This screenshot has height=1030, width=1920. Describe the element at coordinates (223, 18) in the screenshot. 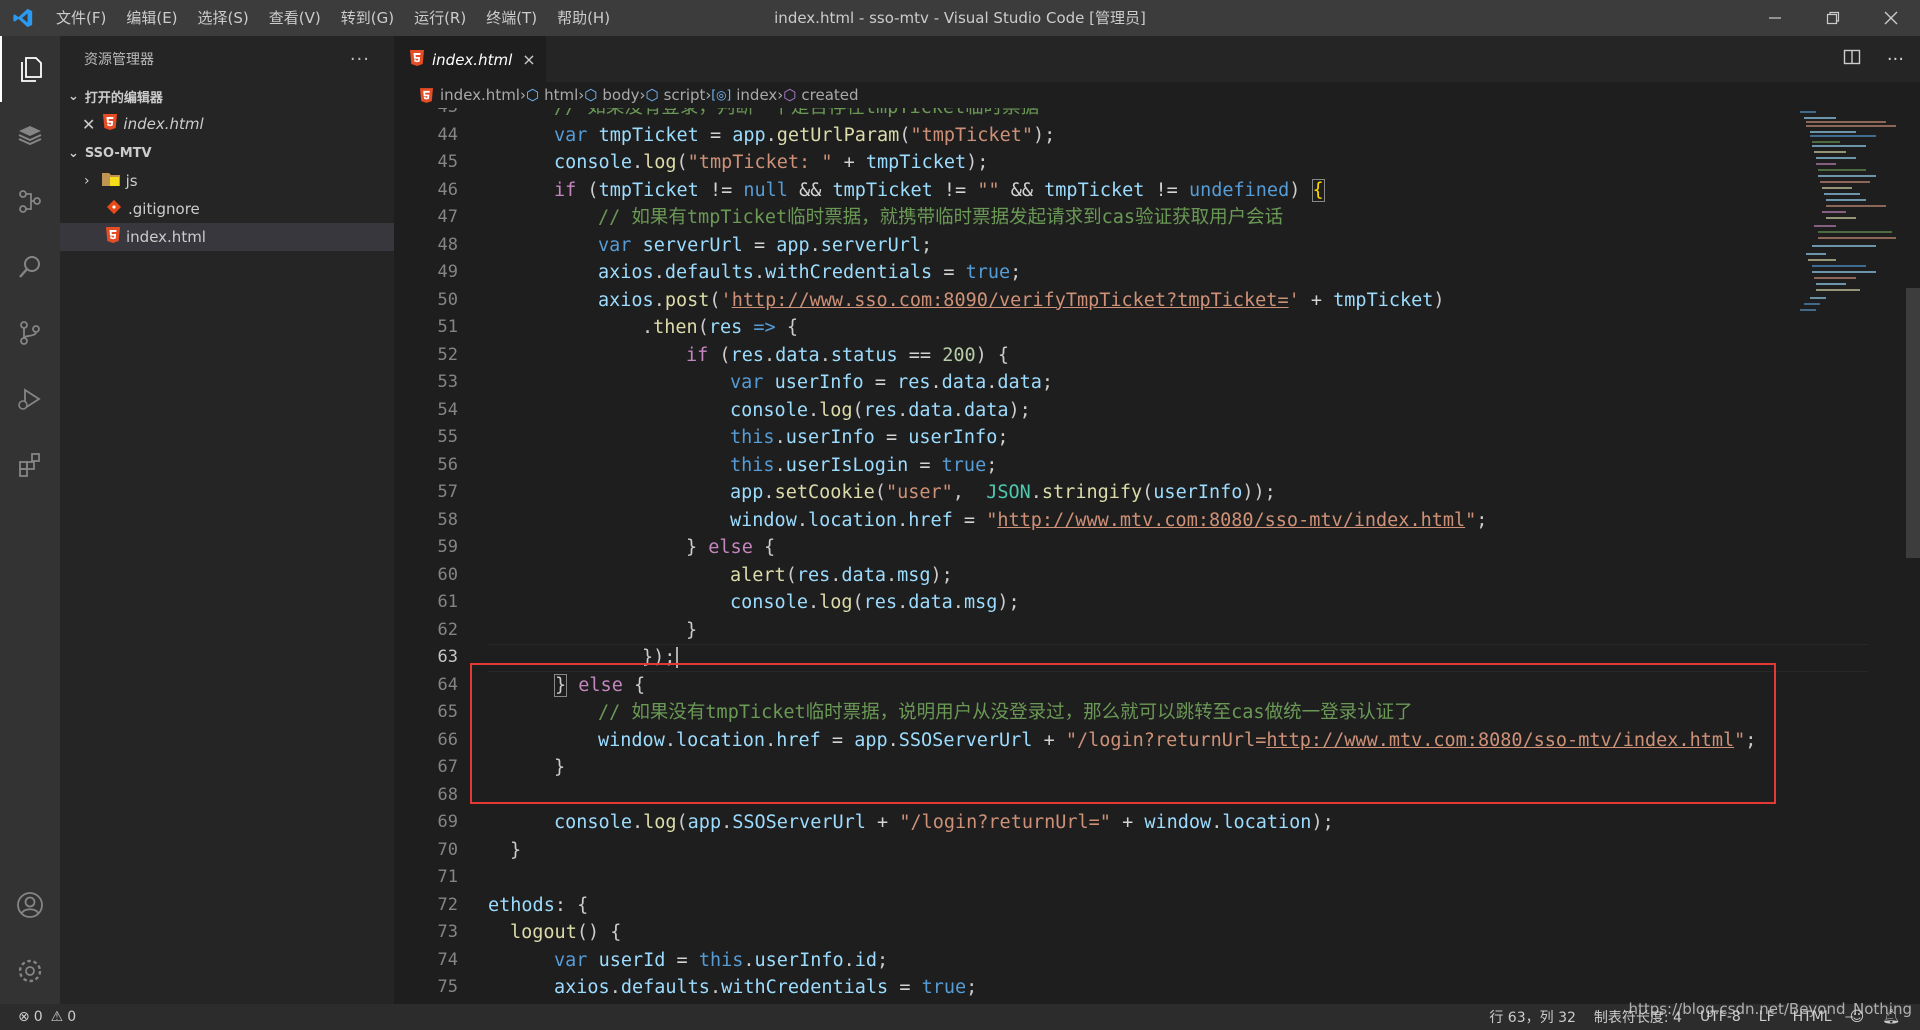

I see `menu-selection: 选择(S)` at that location.